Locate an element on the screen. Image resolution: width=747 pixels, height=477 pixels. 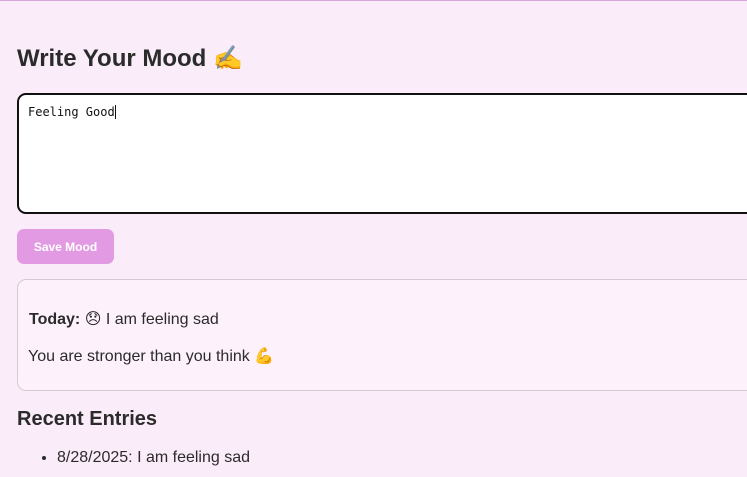
quote-text: You are stronger than you think is located at coordinates (139, 356).